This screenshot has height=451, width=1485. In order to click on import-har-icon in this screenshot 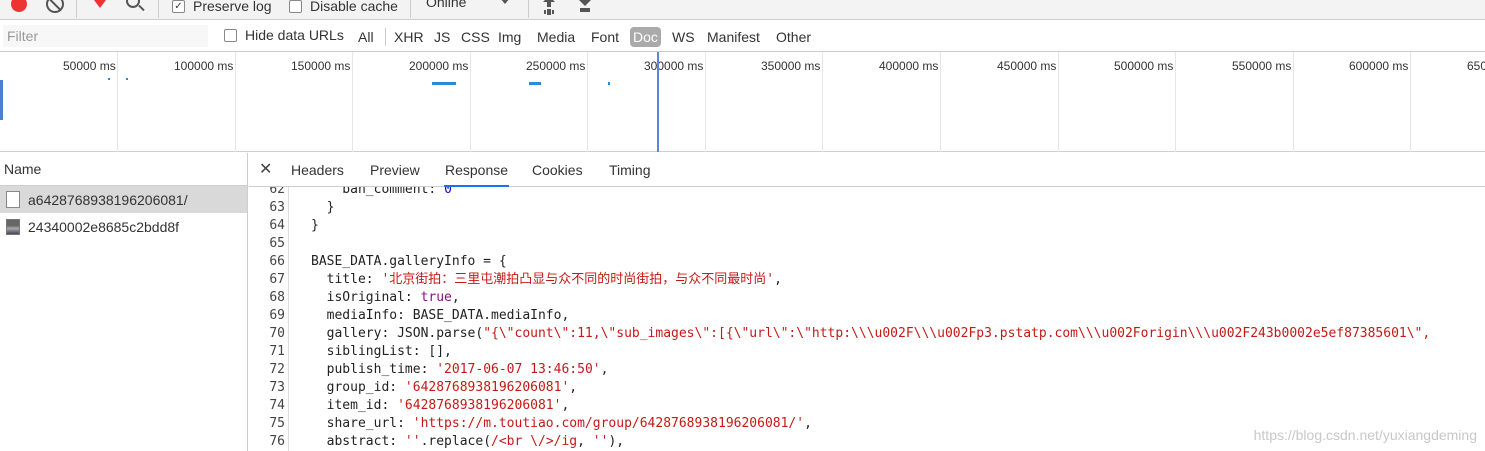, I will do `click(549, 6)`.